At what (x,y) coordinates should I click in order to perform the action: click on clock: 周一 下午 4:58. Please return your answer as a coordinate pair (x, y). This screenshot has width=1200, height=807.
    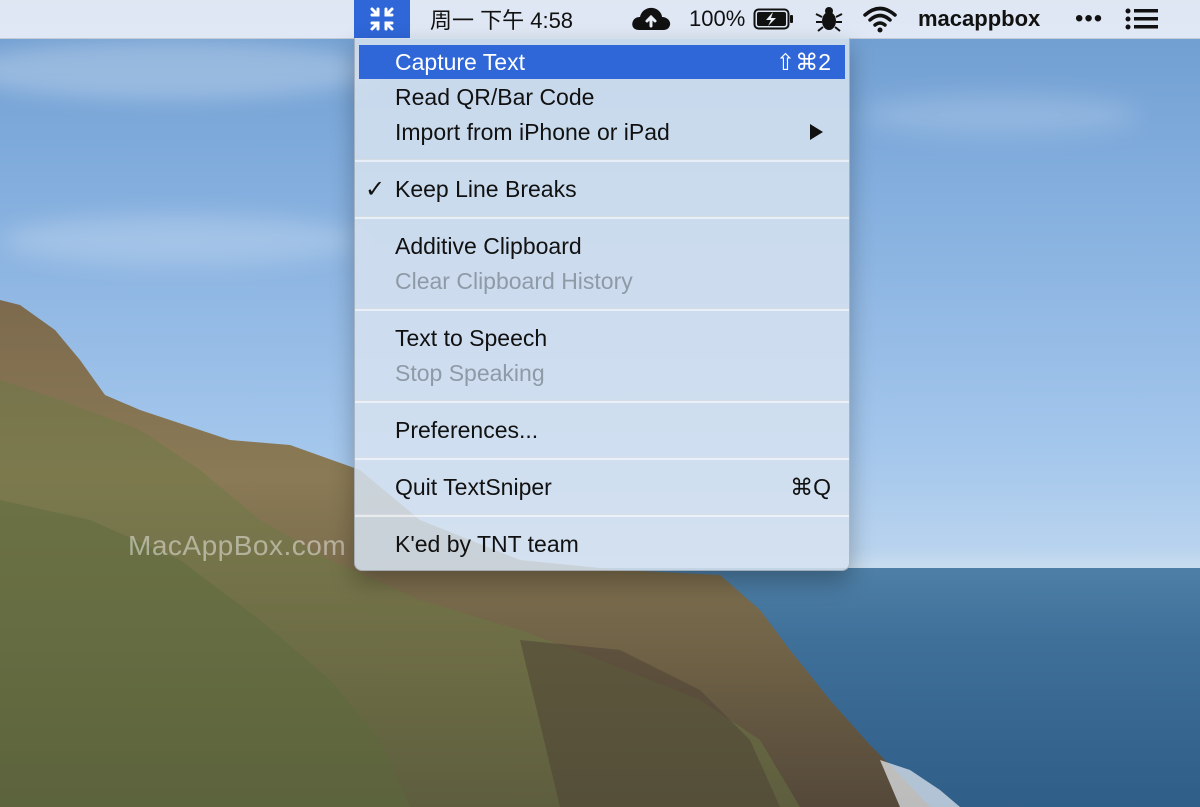
    Looking at the image, I should click on (501, 19).